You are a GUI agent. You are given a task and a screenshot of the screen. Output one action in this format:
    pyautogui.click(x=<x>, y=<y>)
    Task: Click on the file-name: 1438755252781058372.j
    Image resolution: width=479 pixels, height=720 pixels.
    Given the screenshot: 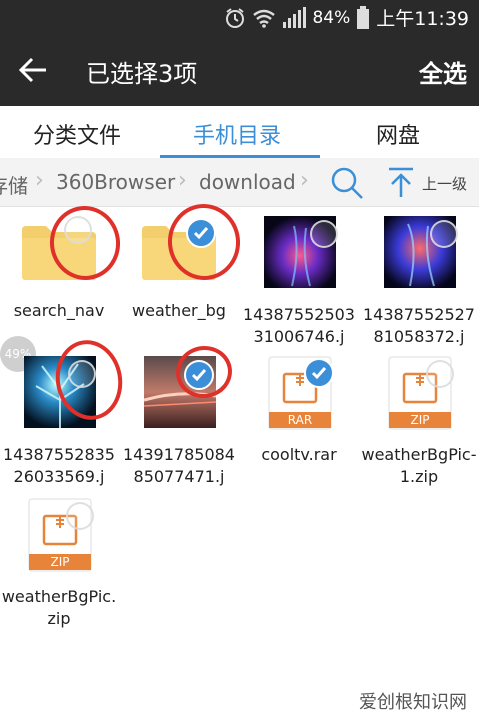 What is the action you would take?
    pyautogui.click(x=419, y=325)
    